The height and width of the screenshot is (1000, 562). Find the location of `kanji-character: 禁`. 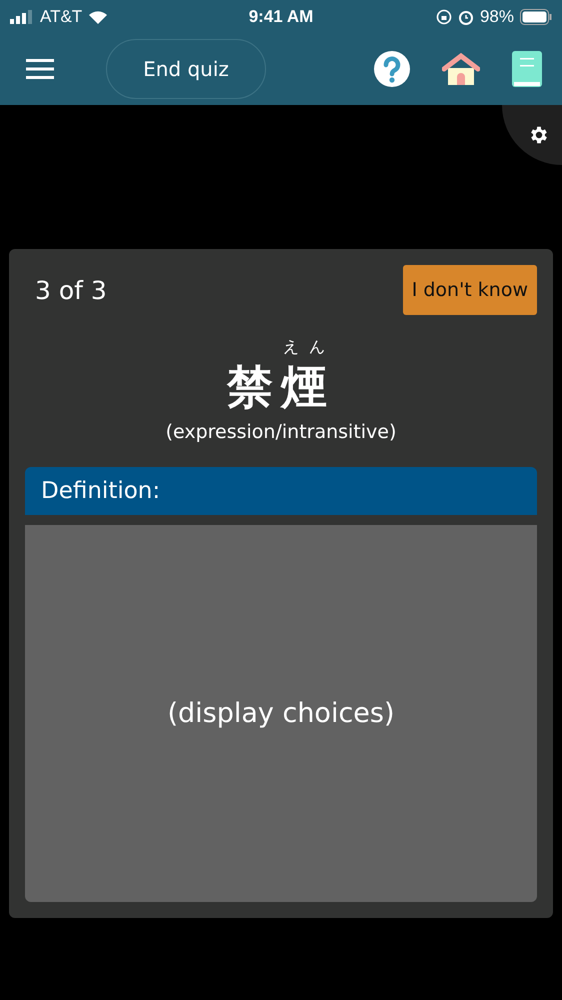

kanji-character: 禁 is located at coordinates (250, 387).